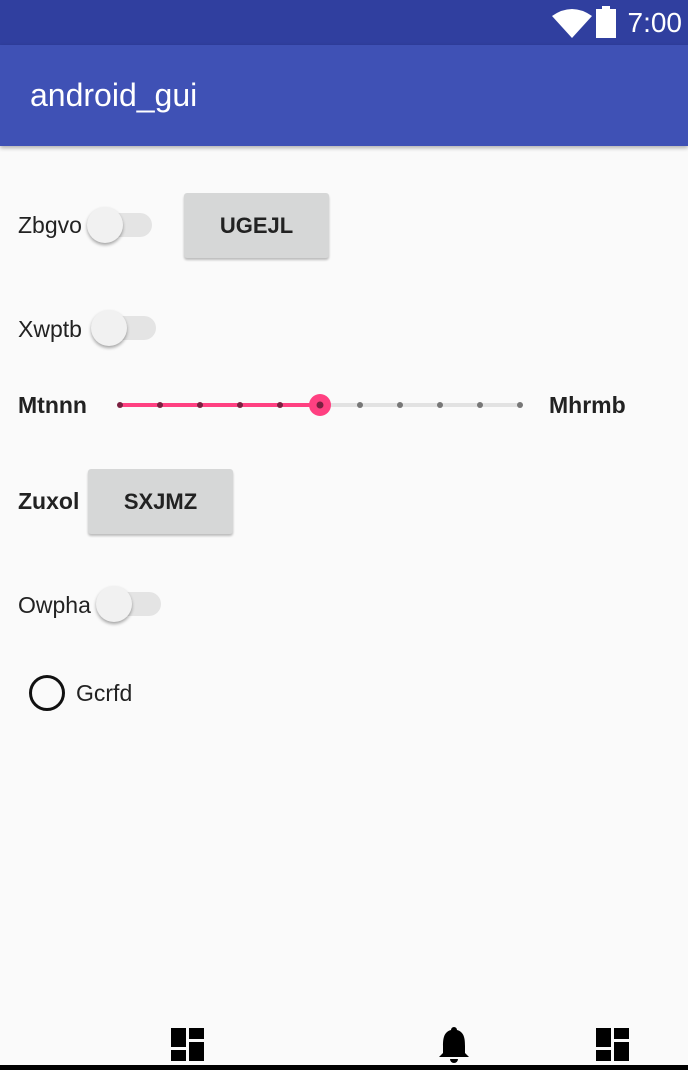 This screenshot has width=688, height=1070. Describe the element at coordinates (344, 22) in the screenshot. I see `status-bar: 7:00` at that location.